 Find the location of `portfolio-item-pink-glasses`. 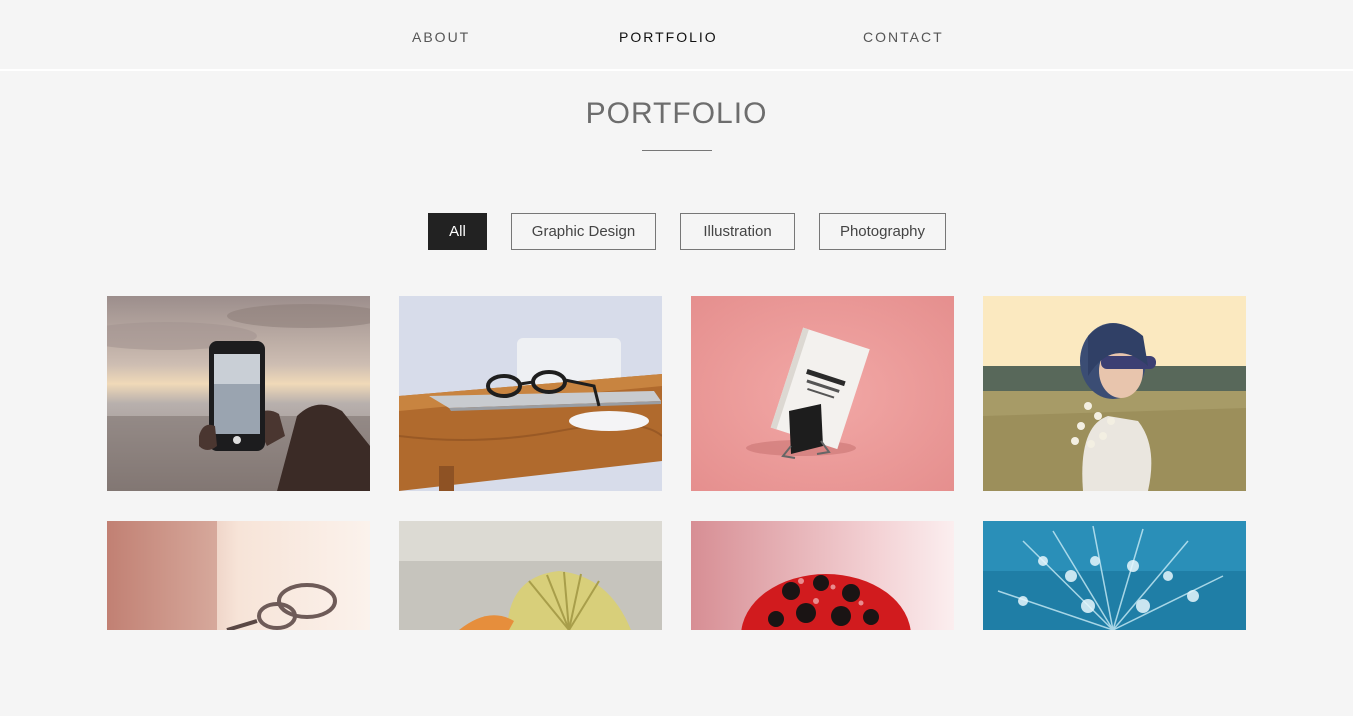

portfolio-item-pink-glasses is located at coordinates (238, 618).